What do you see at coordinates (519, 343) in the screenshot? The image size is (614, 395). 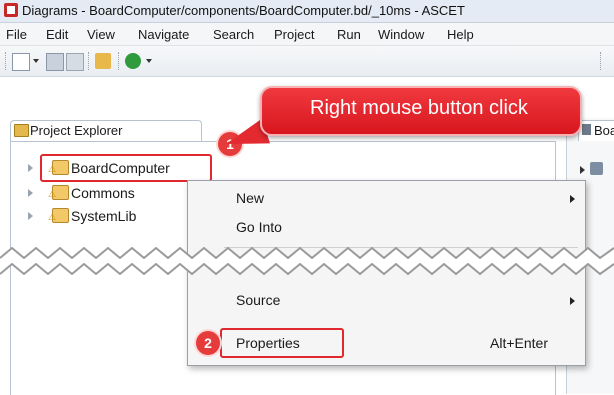 I see `properties-shortcut: Alt+Enter` at bounding box center [519, 343].